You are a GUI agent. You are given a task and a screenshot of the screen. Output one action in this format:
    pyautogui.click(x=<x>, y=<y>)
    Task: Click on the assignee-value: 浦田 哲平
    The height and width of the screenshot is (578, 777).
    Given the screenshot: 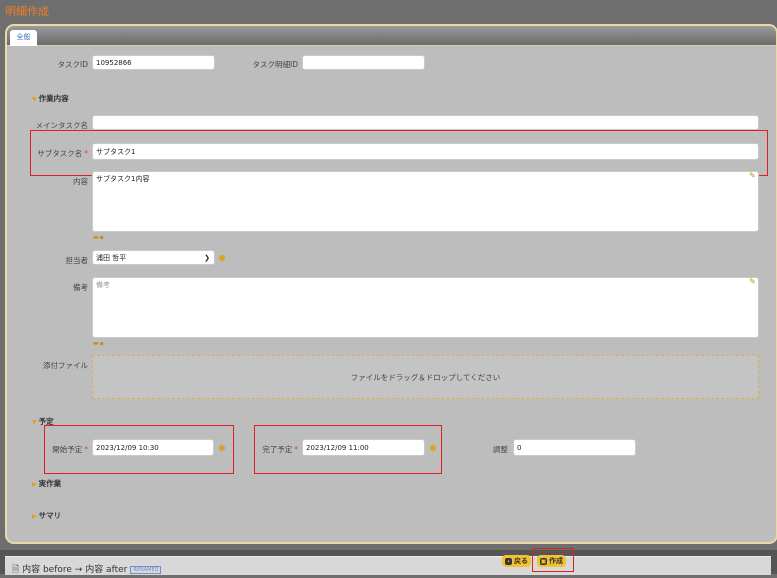 What is the action you would take?
    pyautogui.click(x=111, y=258)
    